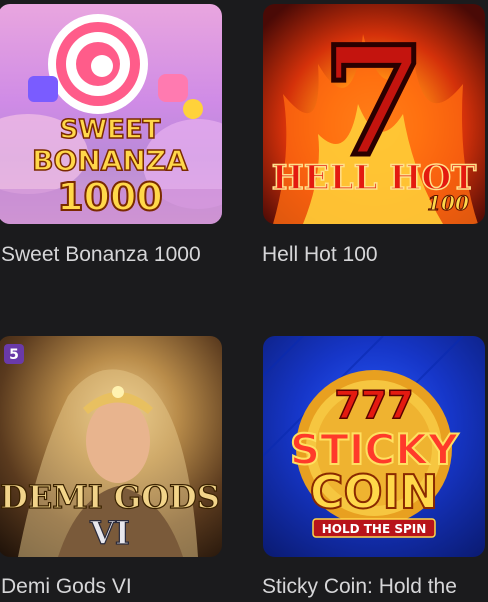 The height and width of the screenshot is (602, 488). I want to click on art-line-2: VI, so click(109, 533).